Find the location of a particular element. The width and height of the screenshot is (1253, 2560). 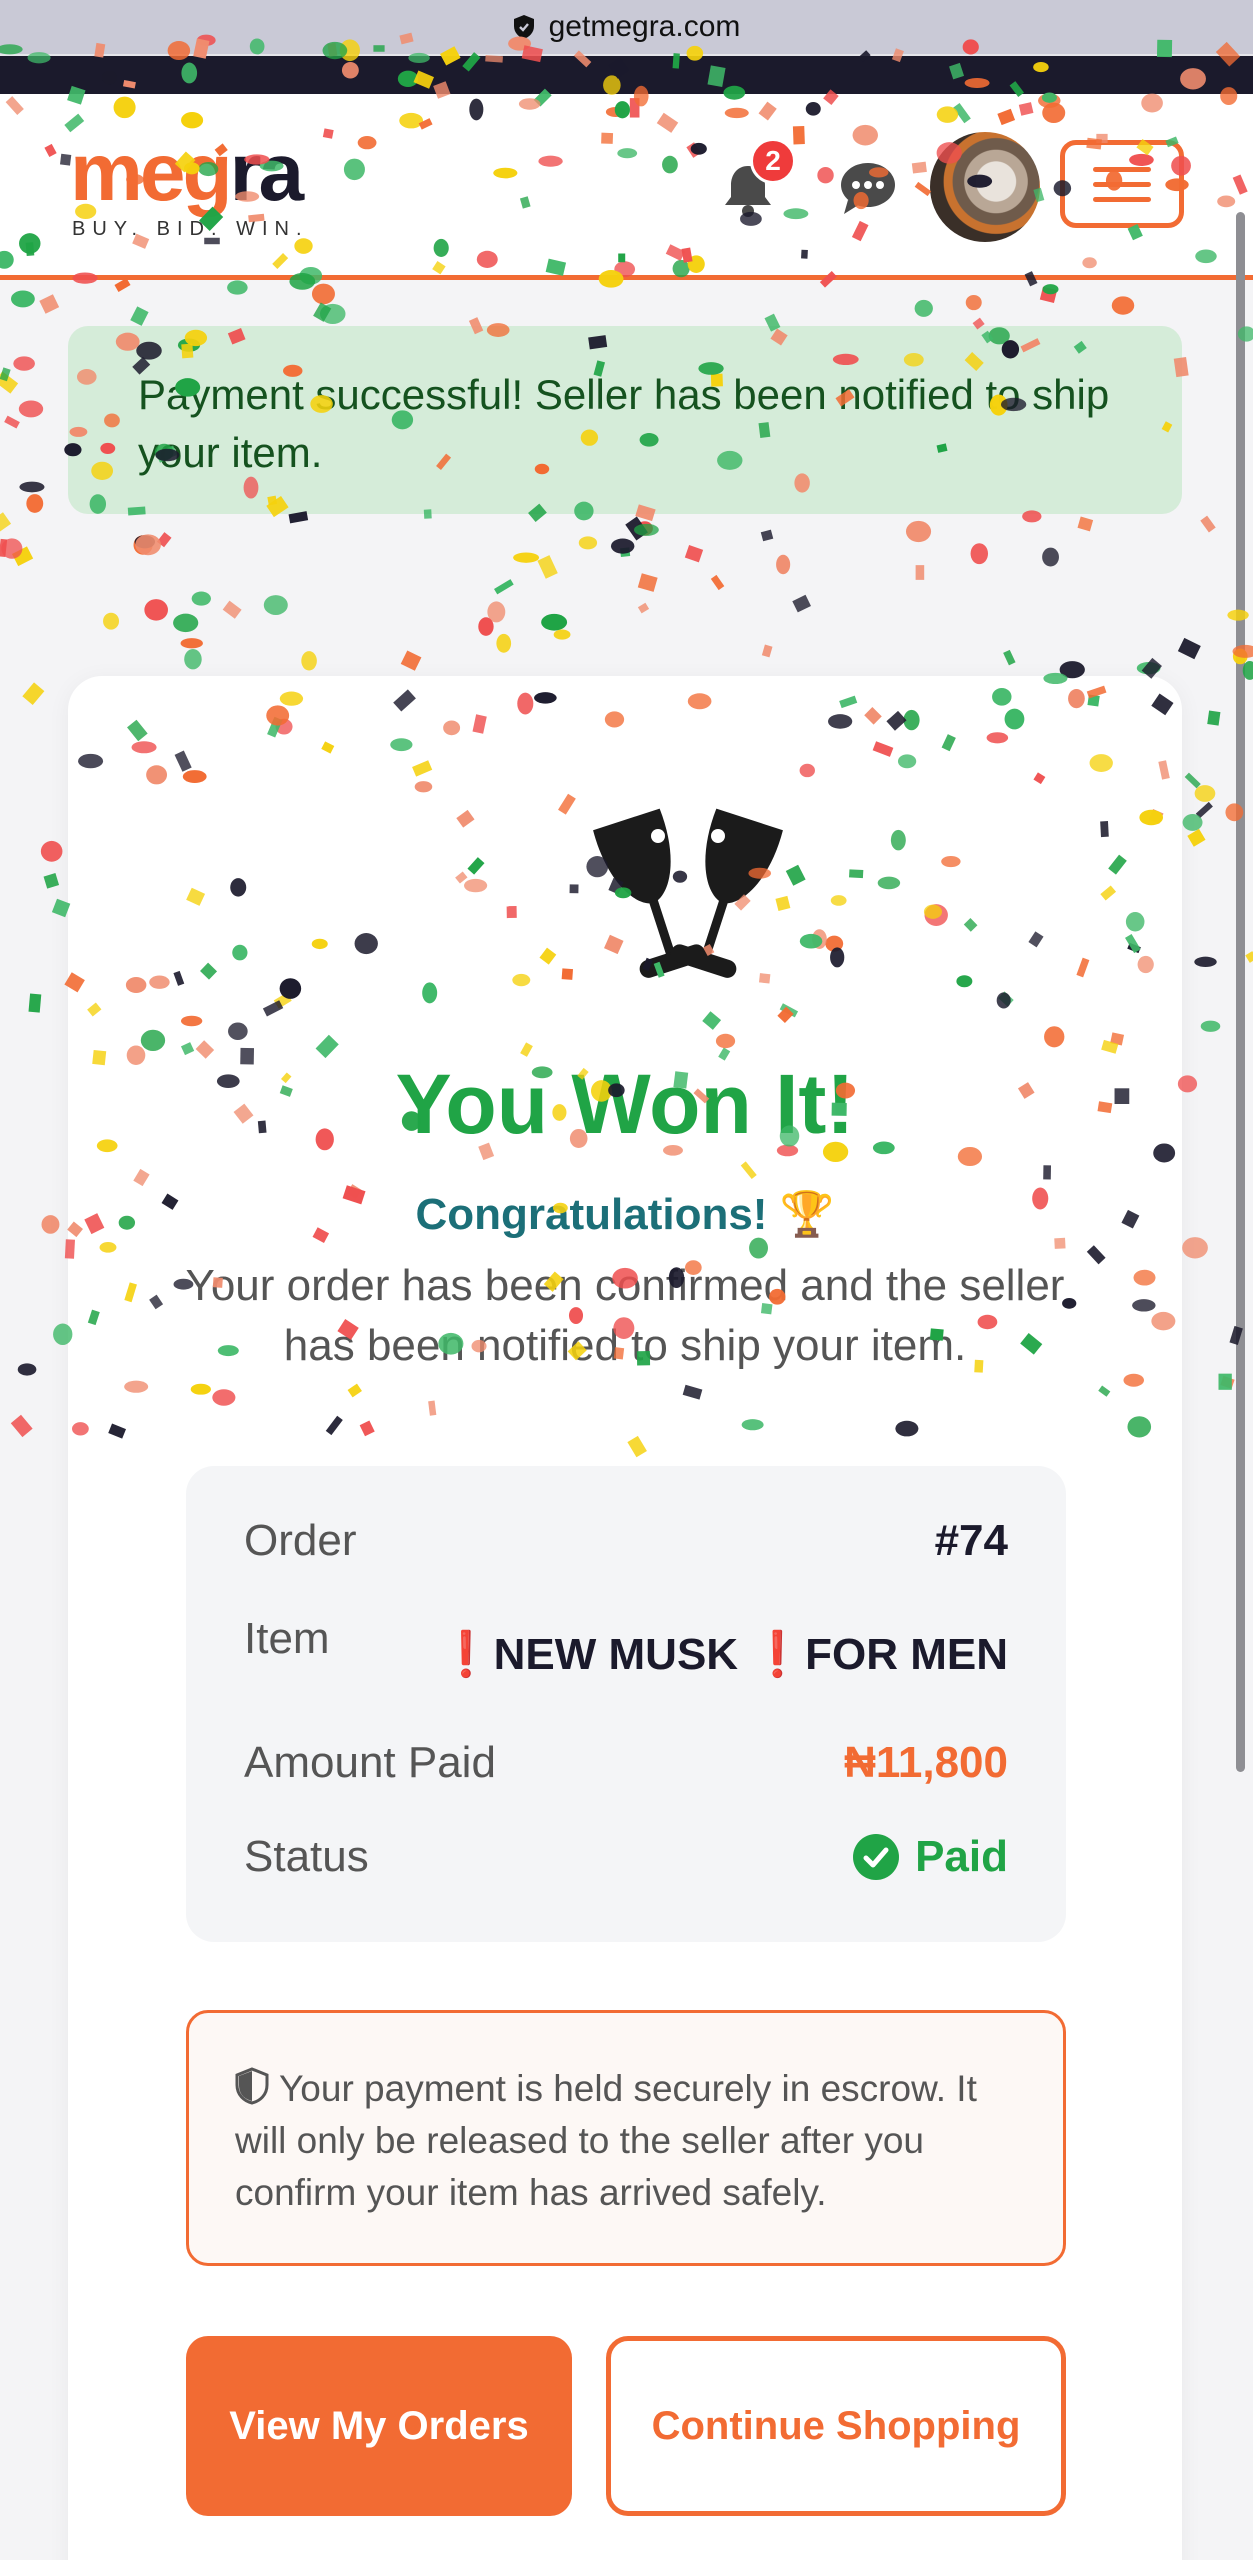

continue-shopping-button: Continue Shopping is located at coordinates (836, 2426).